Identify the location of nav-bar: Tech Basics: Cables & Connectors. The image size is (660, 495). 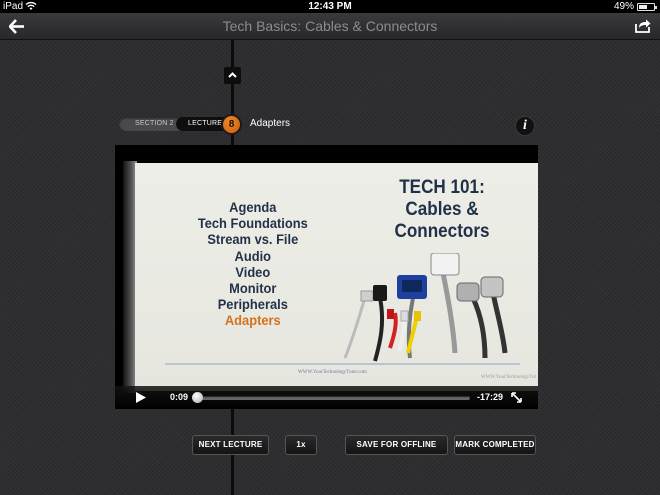
(330, 26).